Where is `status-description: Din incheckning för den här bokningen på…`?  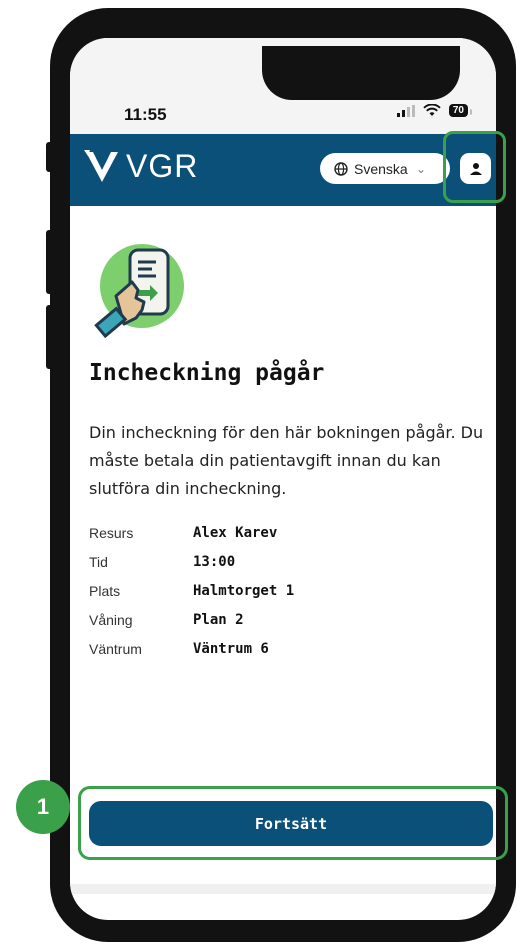 status-description: Din incheckning för den här bokningen på… is located at coordinates (286, 460).